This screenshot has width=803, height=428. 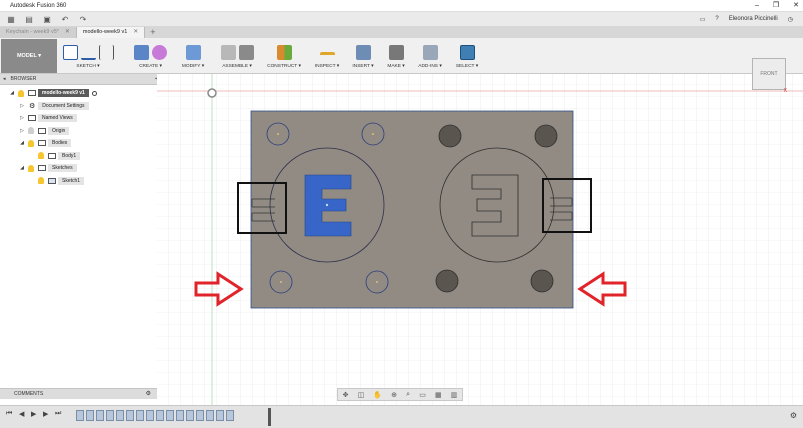 I want to click on step-forward-icon: ▶, so click(x=45, y=414).